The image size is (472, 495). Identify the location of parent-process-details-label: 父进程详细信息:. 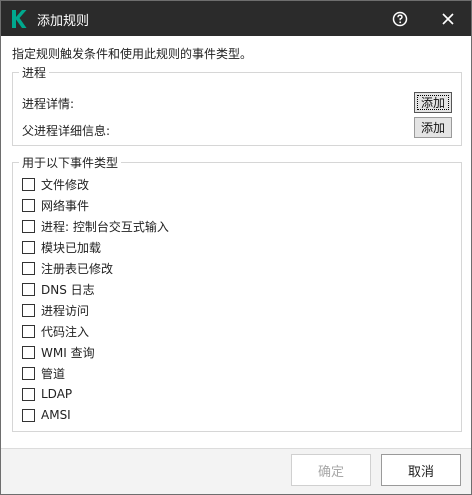
(66, 131).